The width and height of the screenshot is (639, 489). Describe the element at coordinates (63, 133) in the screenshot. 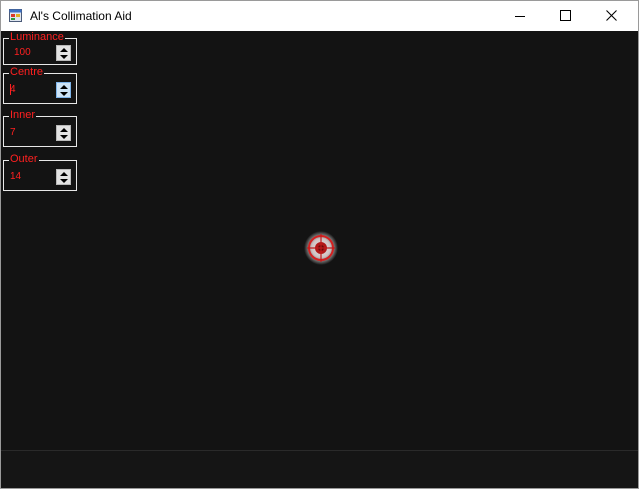

I see `inner-spin-buttons` at that location.